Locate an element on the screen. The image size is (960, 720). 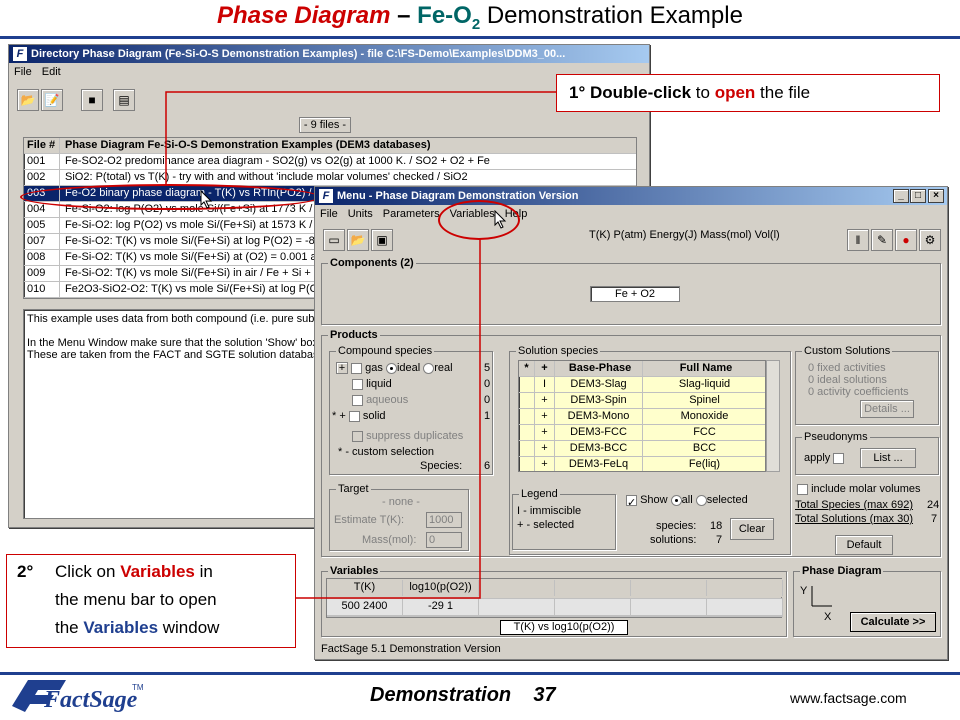
footer-page-label: Demonstration 37 is located at coordinates (463, 695).